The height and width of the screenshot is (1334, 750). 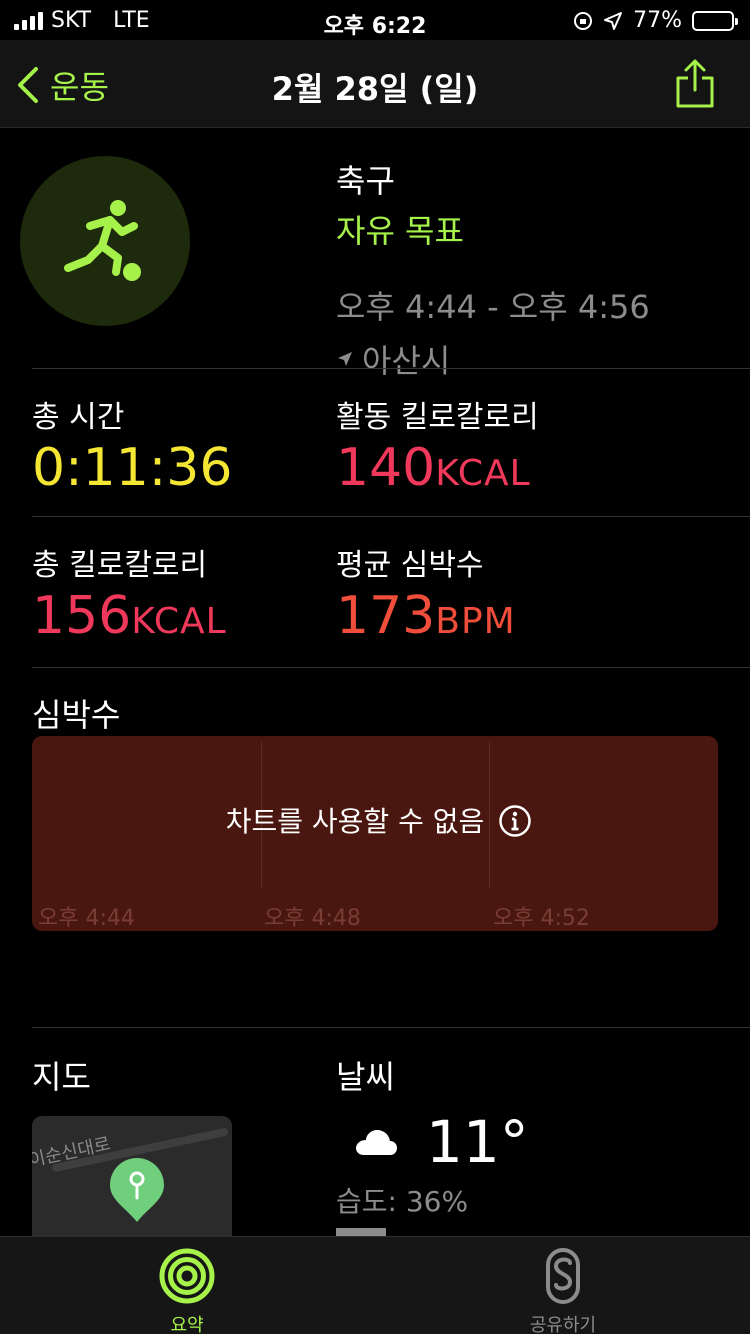 I want to click on stat-average-heart-rate: 평균 심박수 173BPM, so click(x=426, y=592).